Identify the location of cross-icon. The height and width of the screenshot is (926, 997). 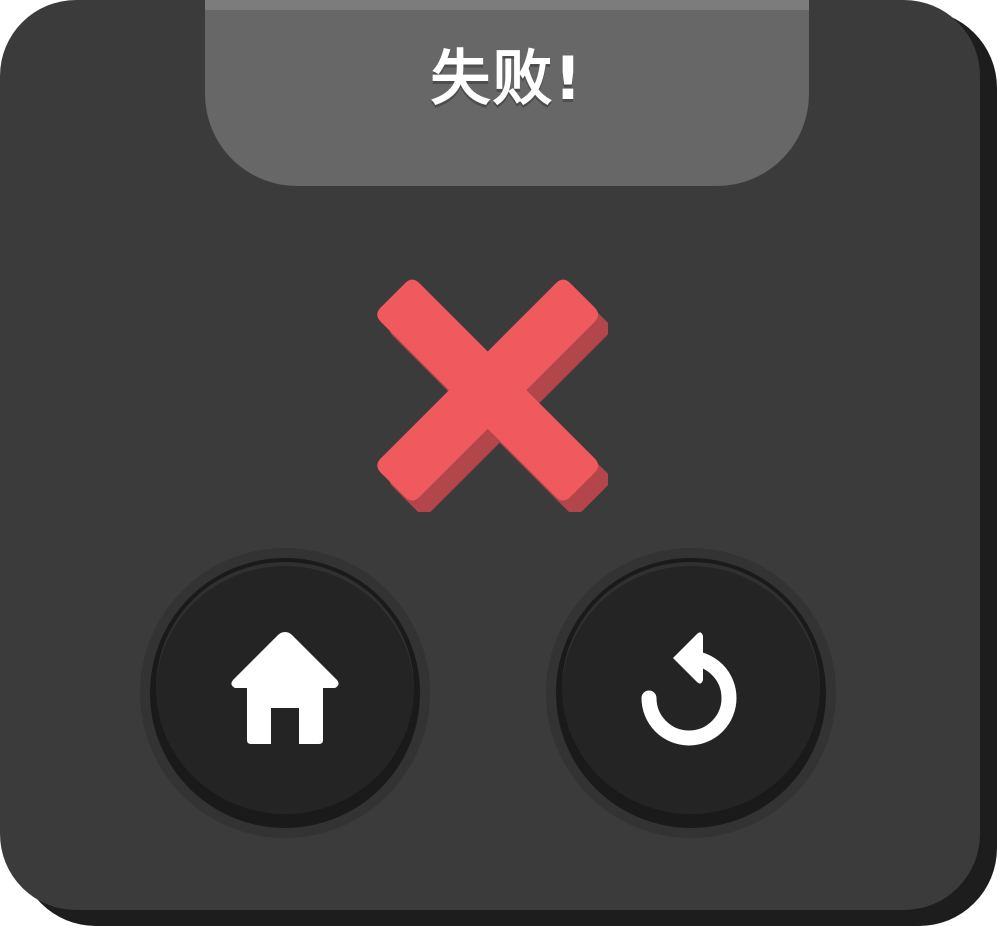
(492, 395).